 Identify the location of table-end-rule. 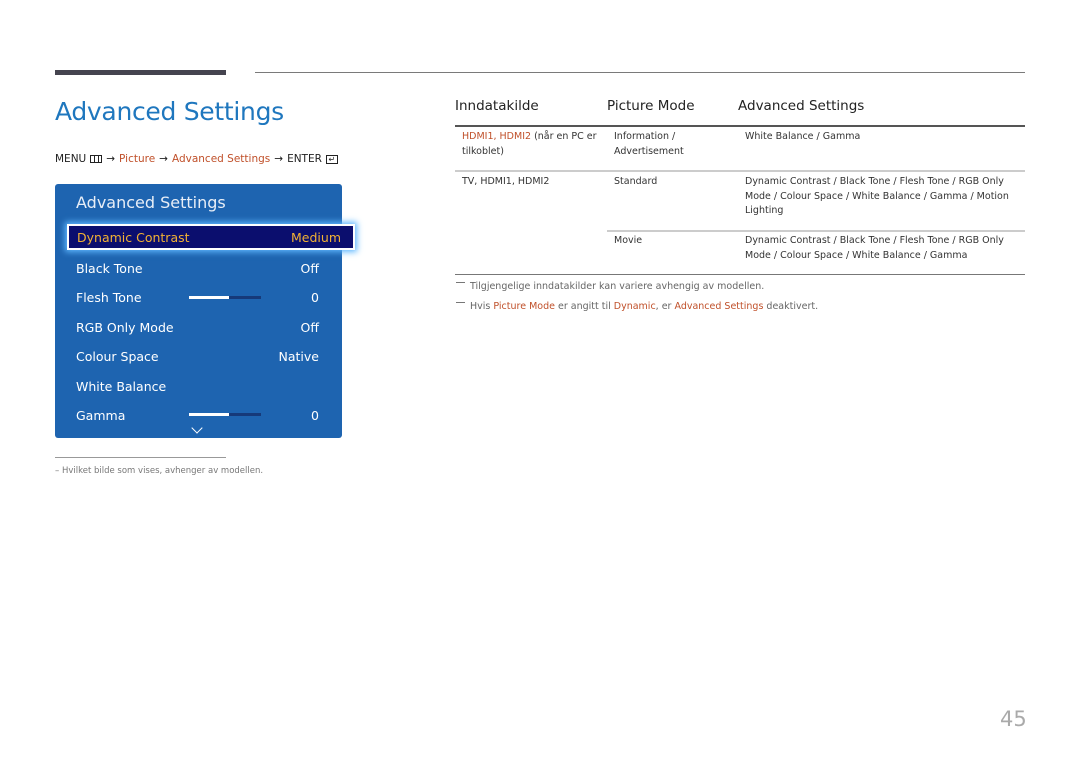
(740, 274).